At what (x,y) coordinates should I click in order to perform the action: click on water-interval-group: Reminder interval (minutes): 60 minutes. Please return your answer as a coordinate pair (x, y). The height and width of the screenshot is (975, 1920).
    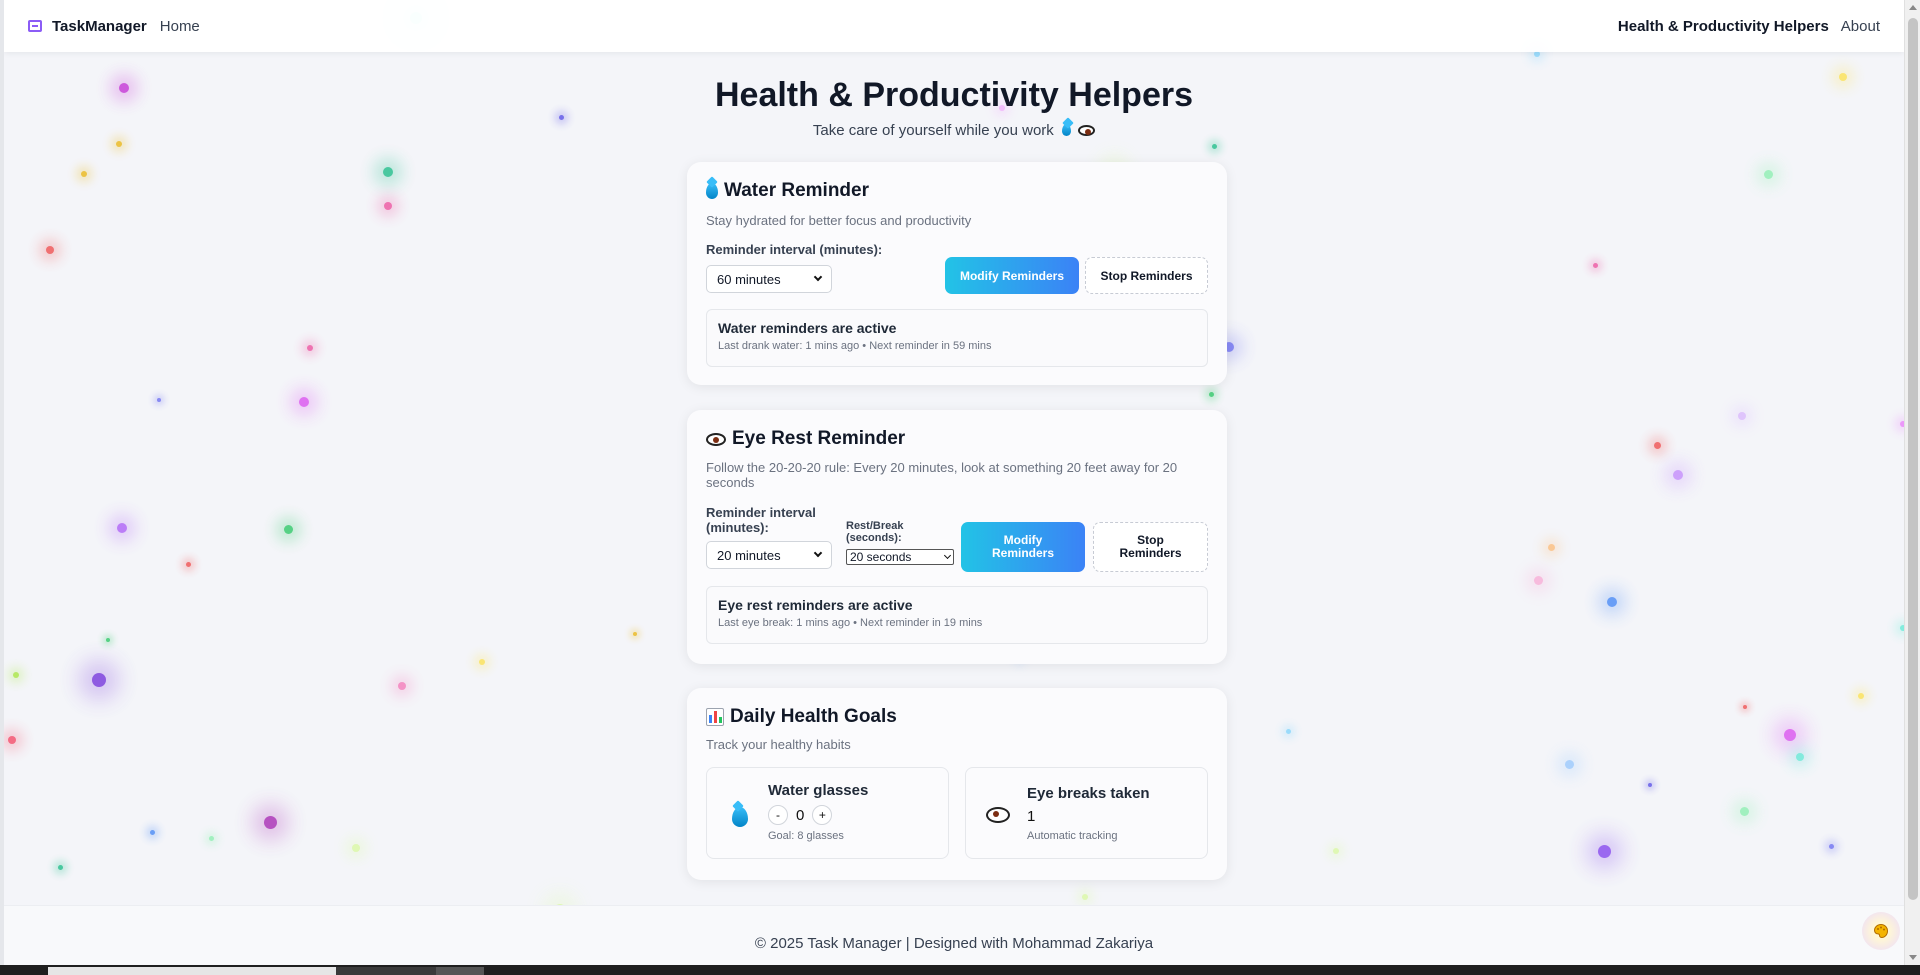
    Looking at the image, I should click on (794, 267).